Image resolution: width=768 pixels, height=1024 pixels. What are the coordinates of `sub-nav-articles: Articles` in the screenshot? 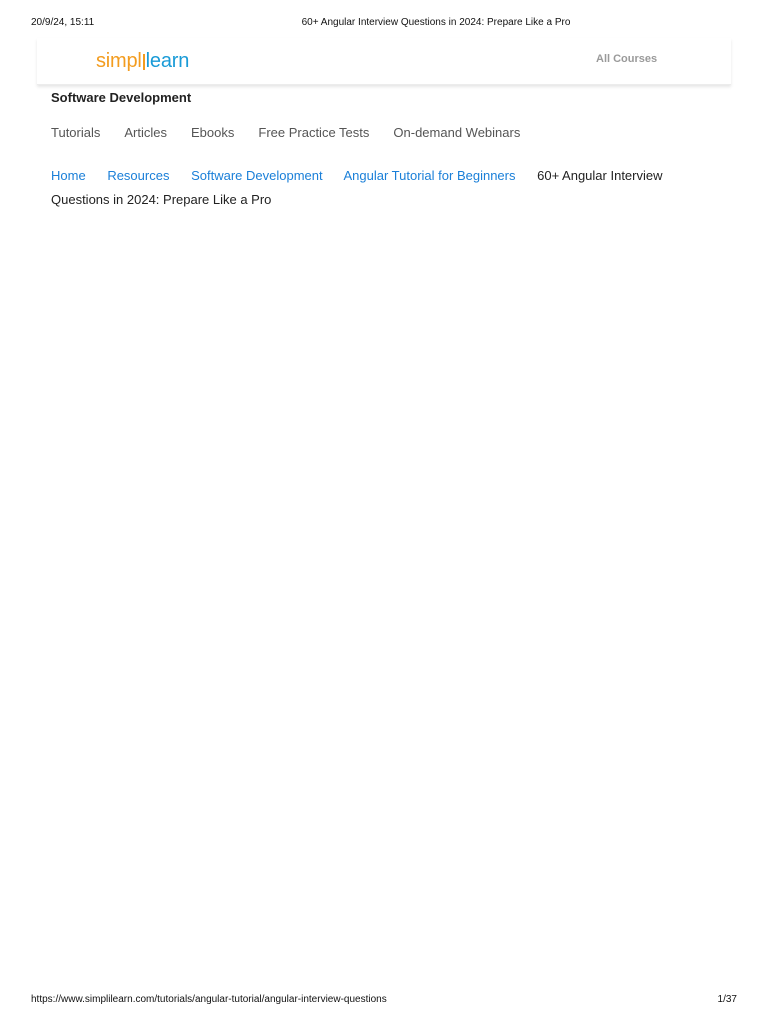 It's located at (145, 132).